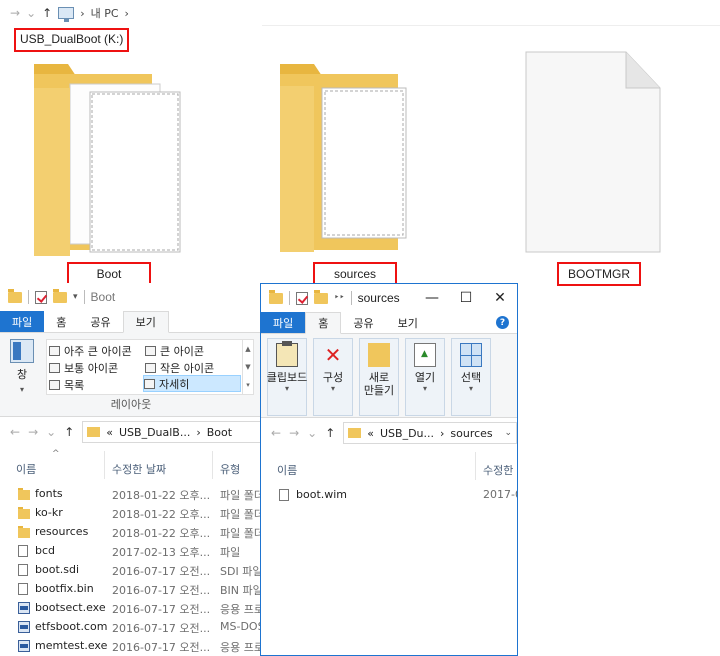 This screenshot has width=720, height=656. What do you see at coordinates (15, 13) in the screenshot?
I see `back-arrow-icon: →` at bounding box center [15, 13].